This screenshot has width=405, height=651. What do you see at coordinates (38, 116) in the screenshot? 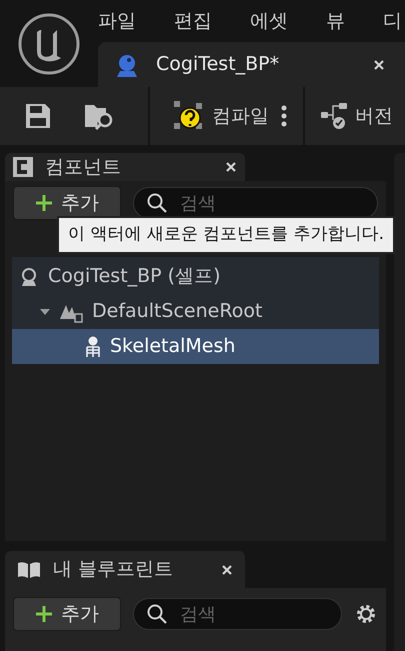
I see `save-icon` at bounding box center [38, 116].